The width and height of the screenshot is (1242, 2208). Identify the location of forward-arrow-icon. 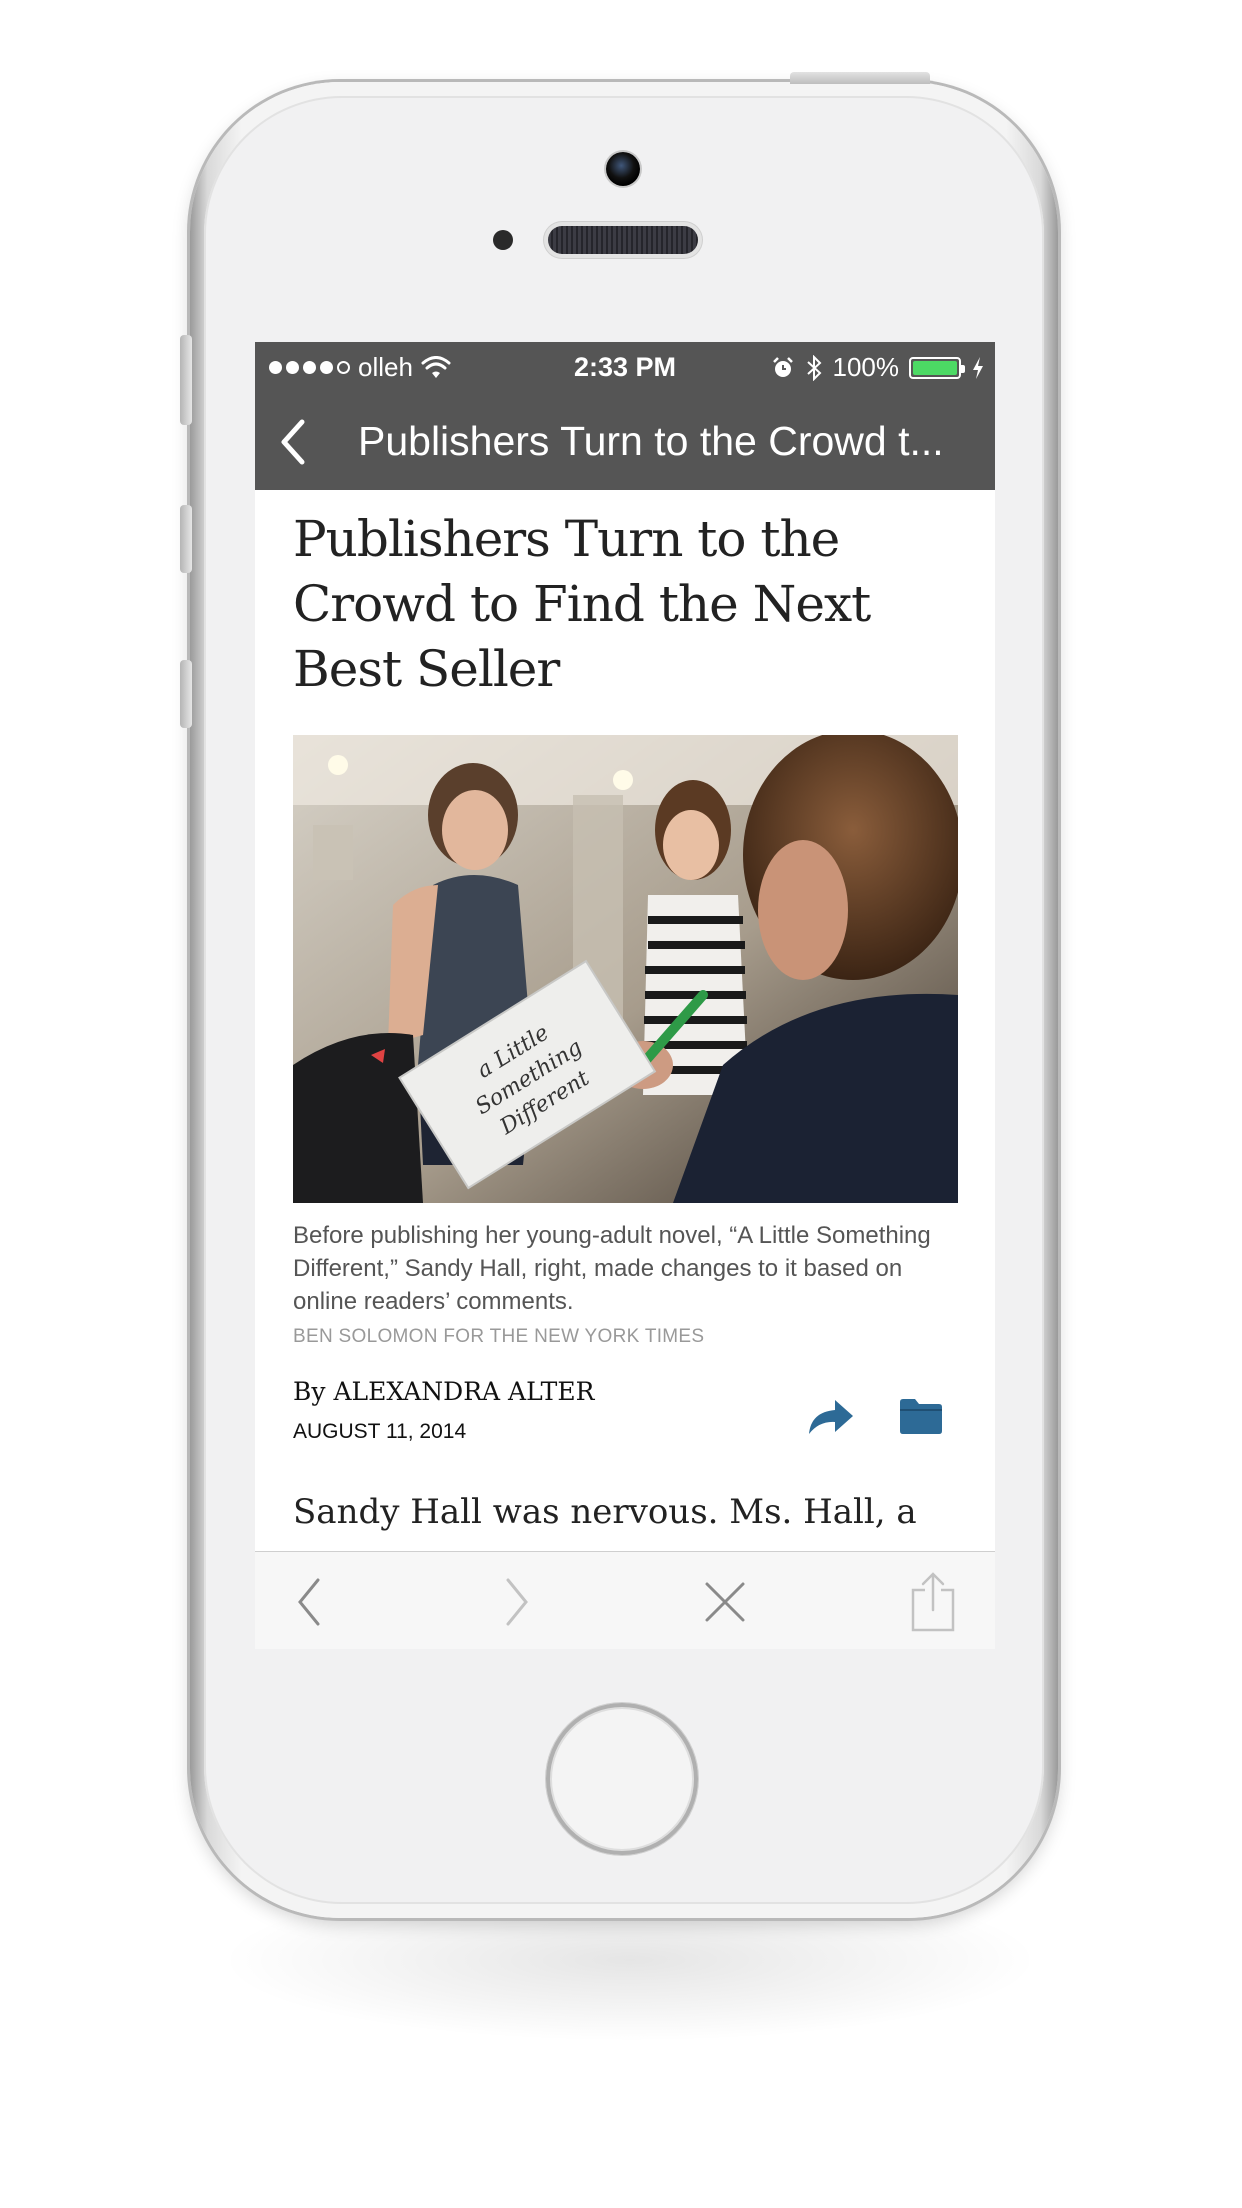
(517, 1602).